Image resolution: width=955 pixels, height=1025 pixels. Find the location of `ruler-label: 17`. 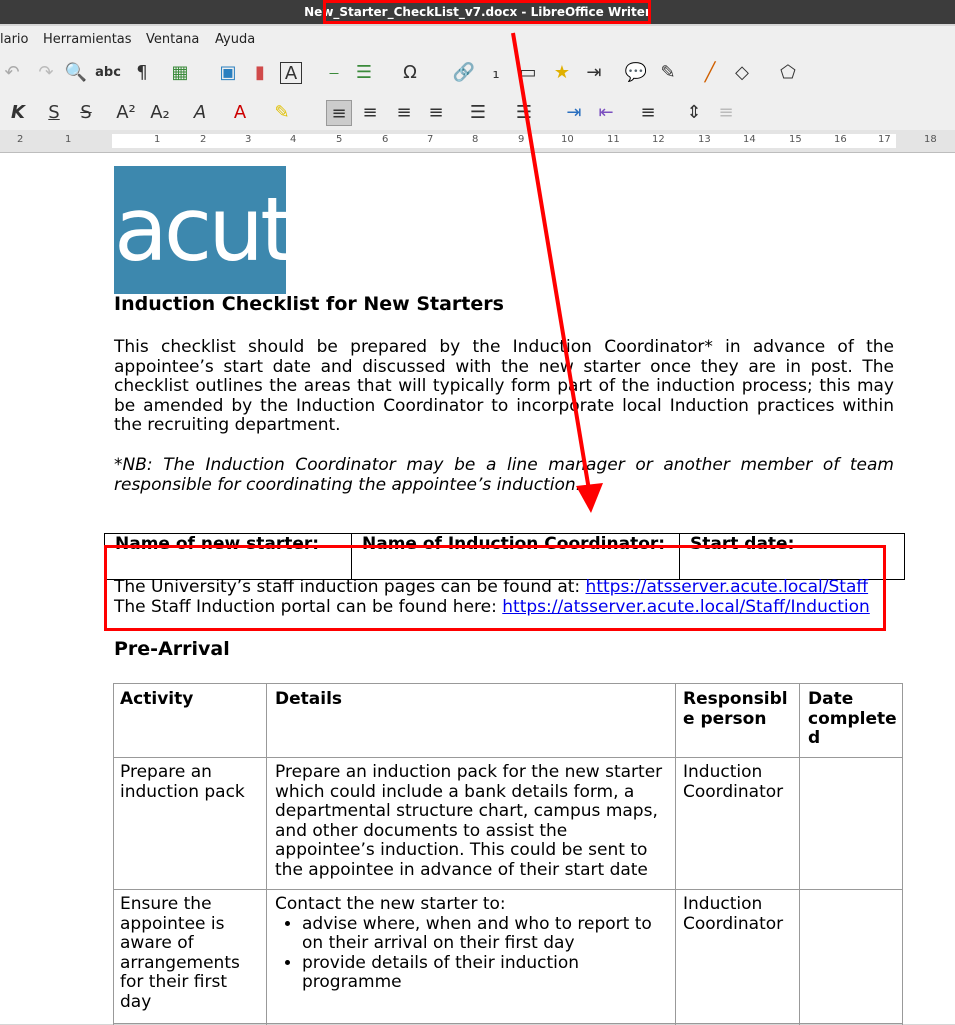

ruler-label: 17 is located at coordinates (884, 139).